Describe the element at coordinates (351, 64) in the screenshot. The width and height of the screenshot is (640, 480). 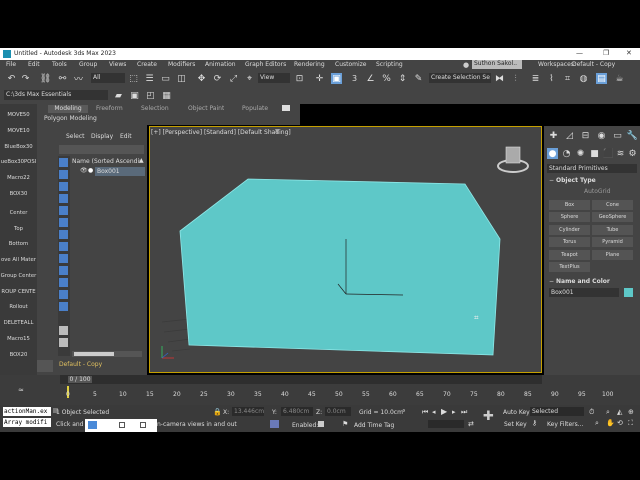
I see `menu-customize: Customize` at that location.